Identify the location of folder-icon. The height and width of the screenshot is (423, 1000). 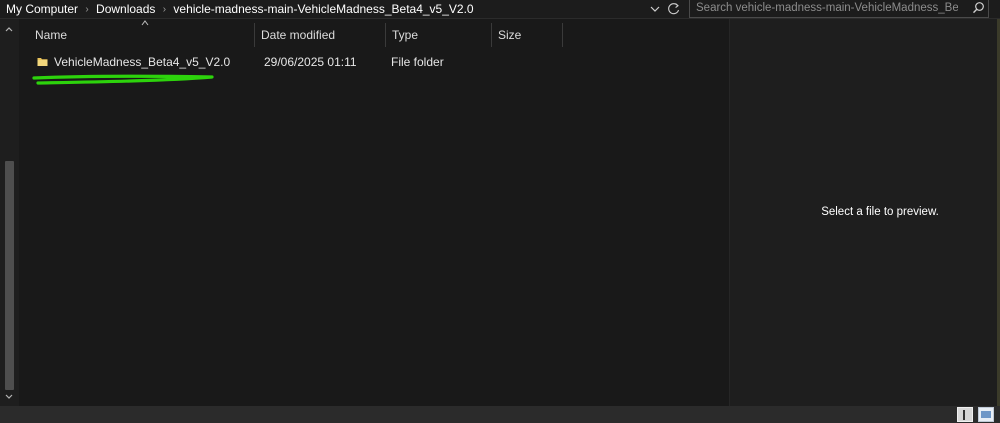
(42, 62).